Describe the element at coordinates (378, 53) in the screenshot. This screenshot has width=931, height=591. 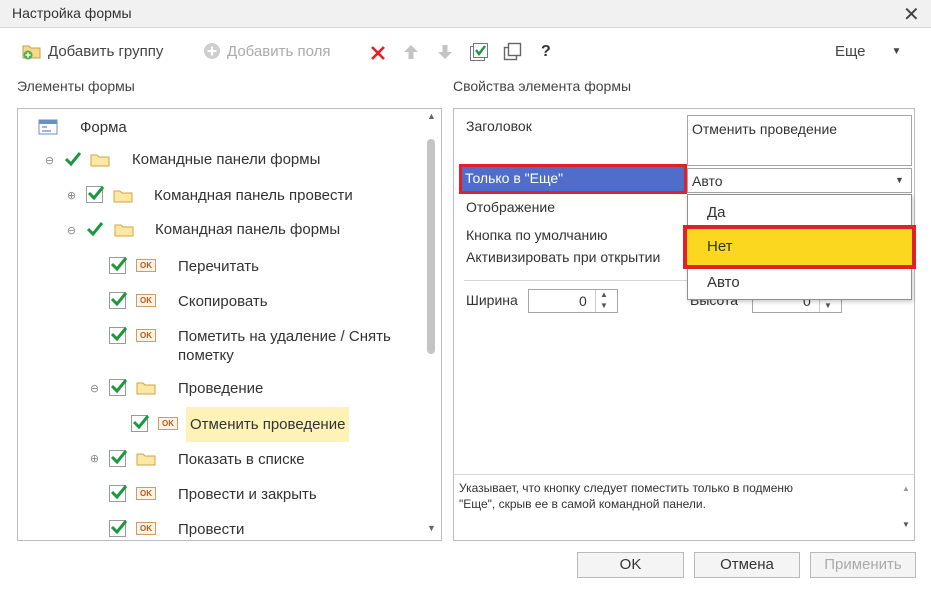
I see `delete-icon` at that location.